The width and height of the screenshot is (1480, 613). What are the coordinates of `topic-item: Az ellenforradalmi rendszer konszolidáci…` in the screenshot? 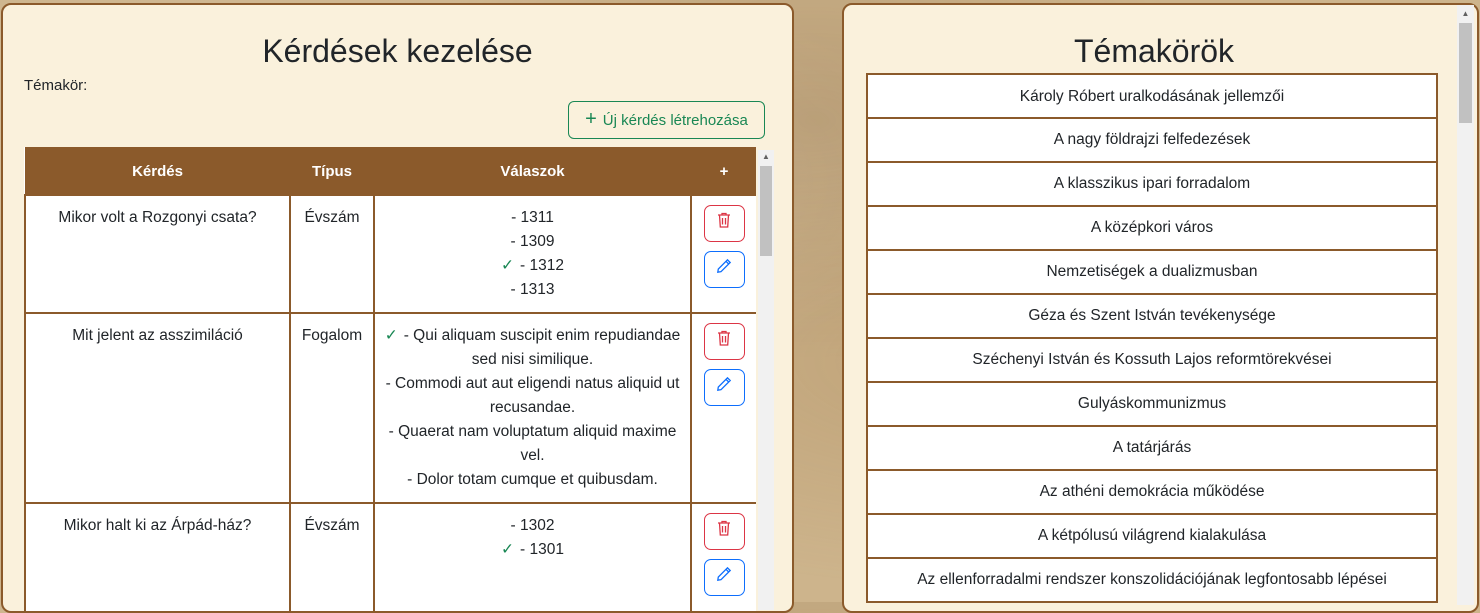 It's located at (1152, 581).